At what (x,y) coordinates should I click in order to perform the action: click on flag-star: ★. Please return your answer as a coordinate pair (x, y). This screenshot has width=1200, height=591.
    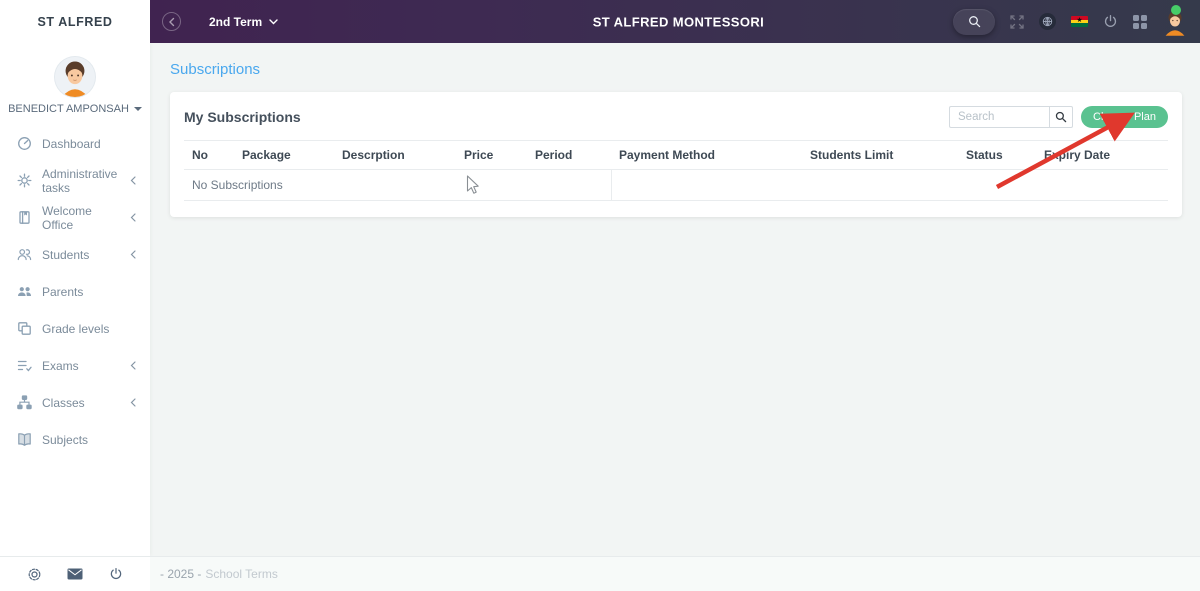
    Looking at the image, I should click on (1079, 20).